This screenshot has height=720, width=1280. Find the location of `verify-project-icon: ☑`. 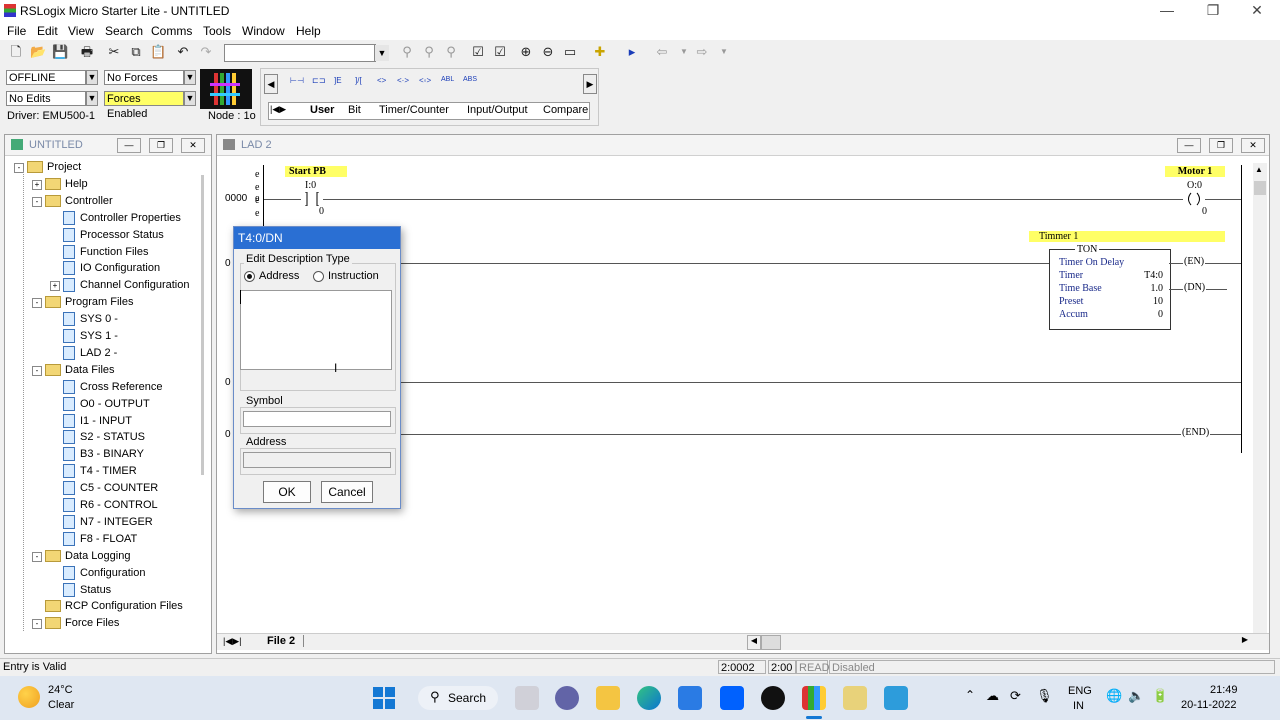

verify-project-icon: ☑ is located at coordinates (500, 52).